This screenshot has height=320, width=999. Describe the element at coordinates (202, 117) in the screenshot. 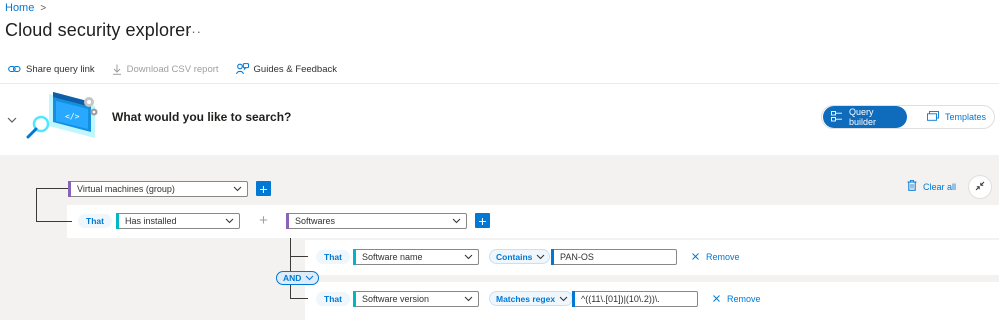

I see `search-question-heading: What would you like to search?` at that location.